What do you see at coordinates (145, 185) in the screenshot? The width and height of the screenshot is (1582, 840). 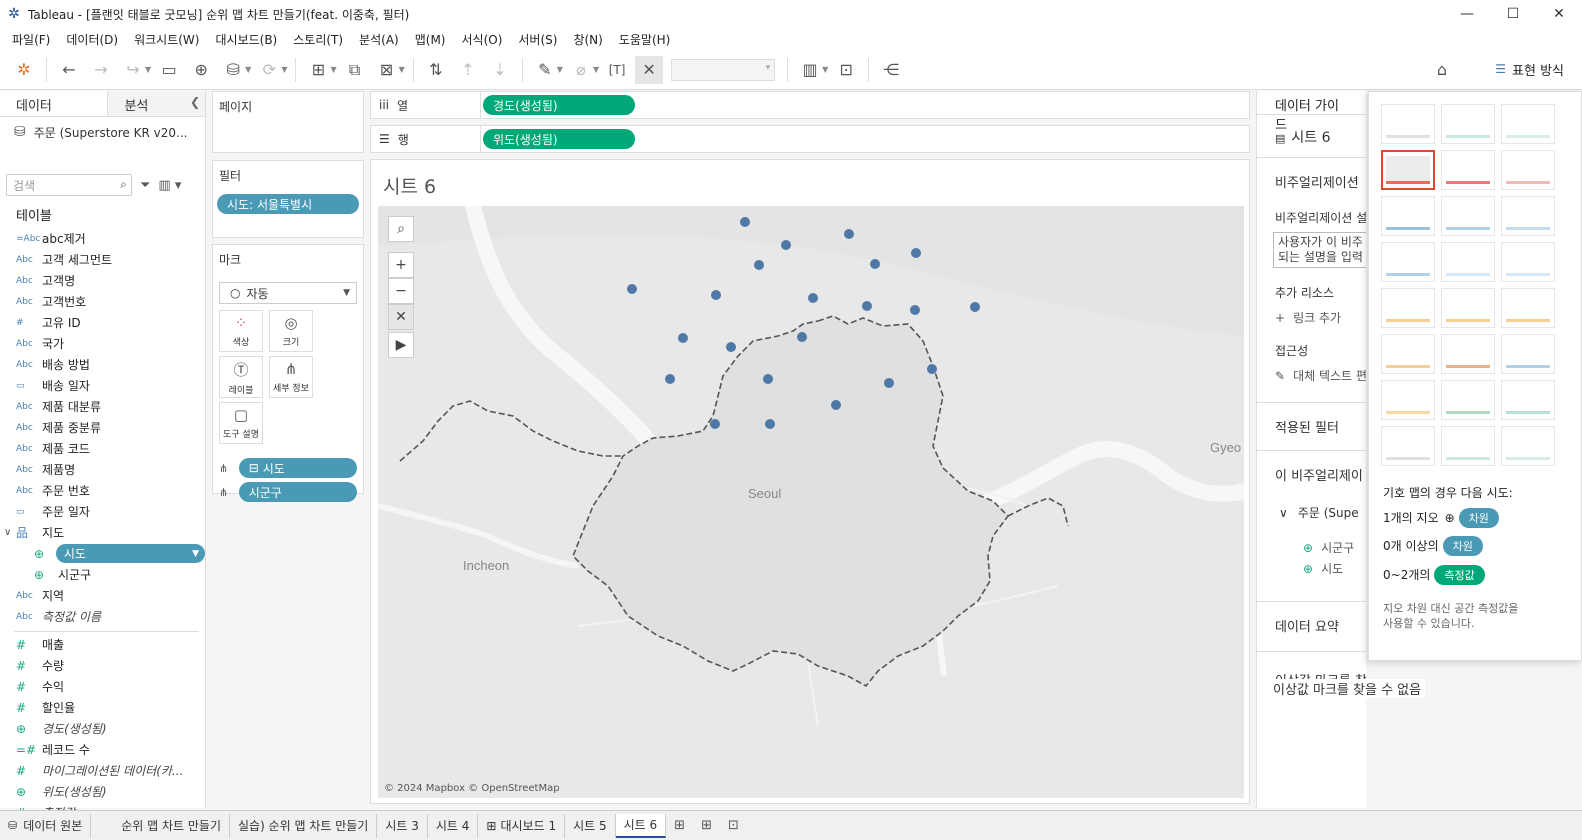 I see `filter-icon: ⏷` at bounding box center [145, 185].